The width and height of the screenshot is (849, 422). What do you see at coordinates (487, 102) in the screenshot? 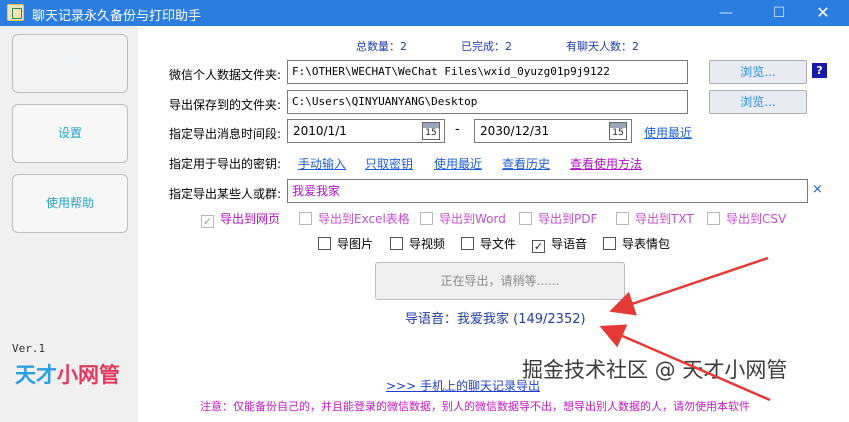
I see `save-folder-input: C:\Users\QINYUANYANG\Desktop` at bounding box center [487, 102].